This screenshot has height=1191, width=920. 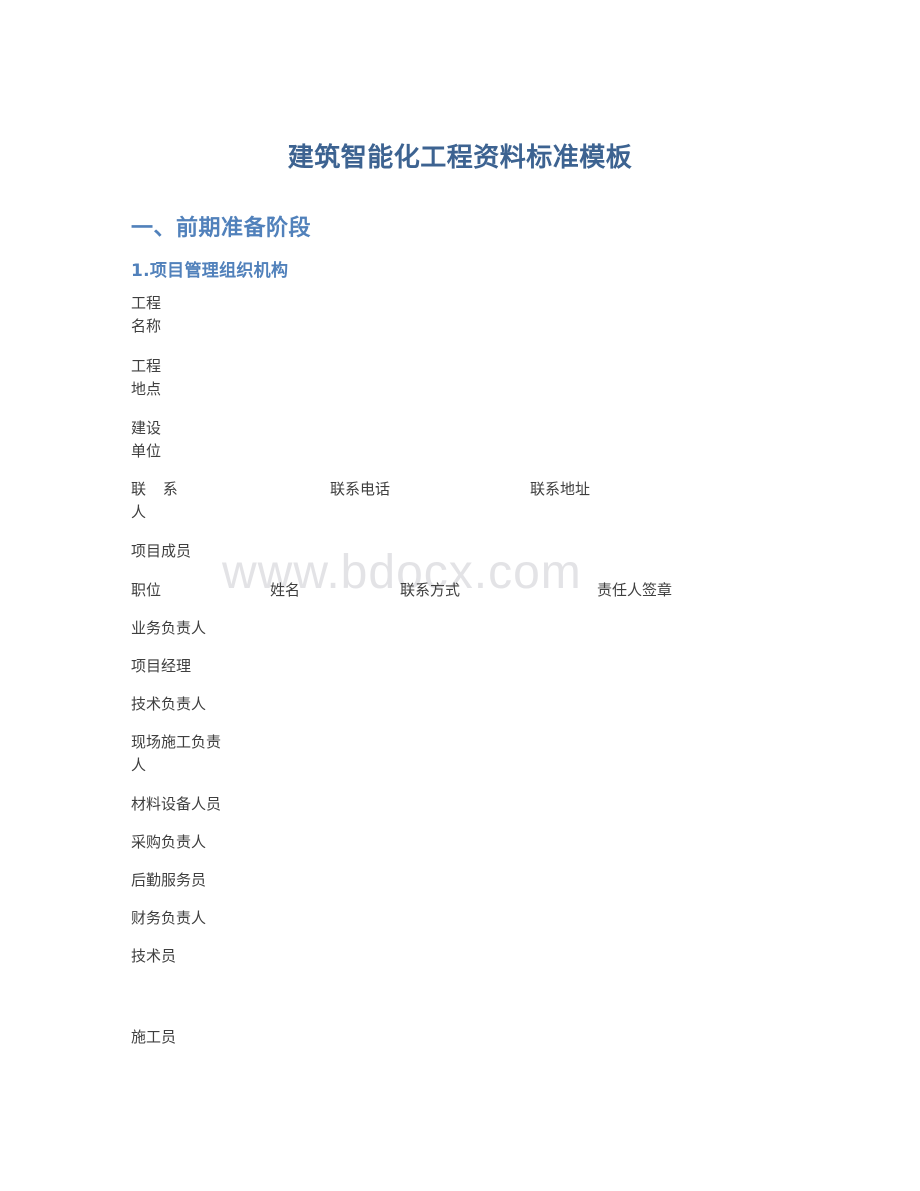 What do you see at coordinates (176, 804) in the screenshot?
I see `table-row-position: 材料设备人员` at bounding box center [176, 804].